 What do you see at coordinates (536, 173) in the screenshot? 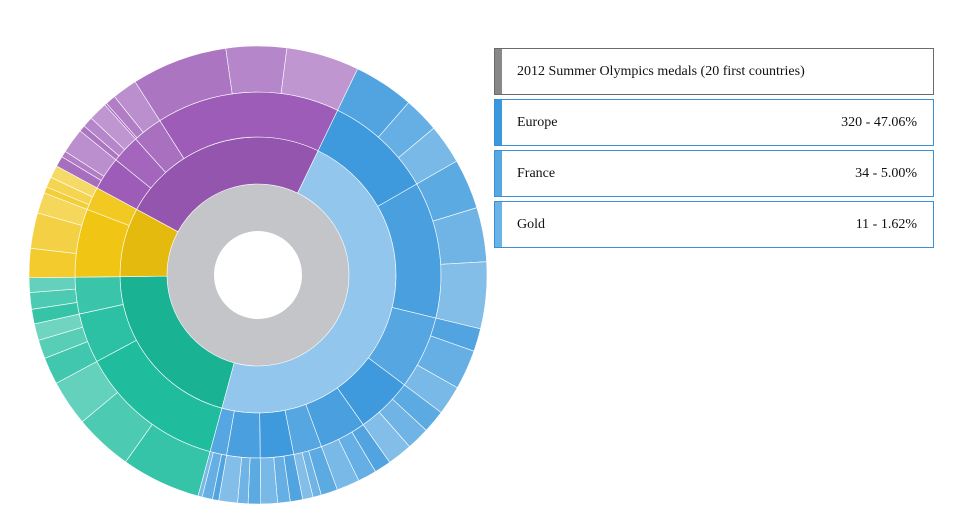
I see `breadcrumb-label: France` at bounding box center [536, 173].